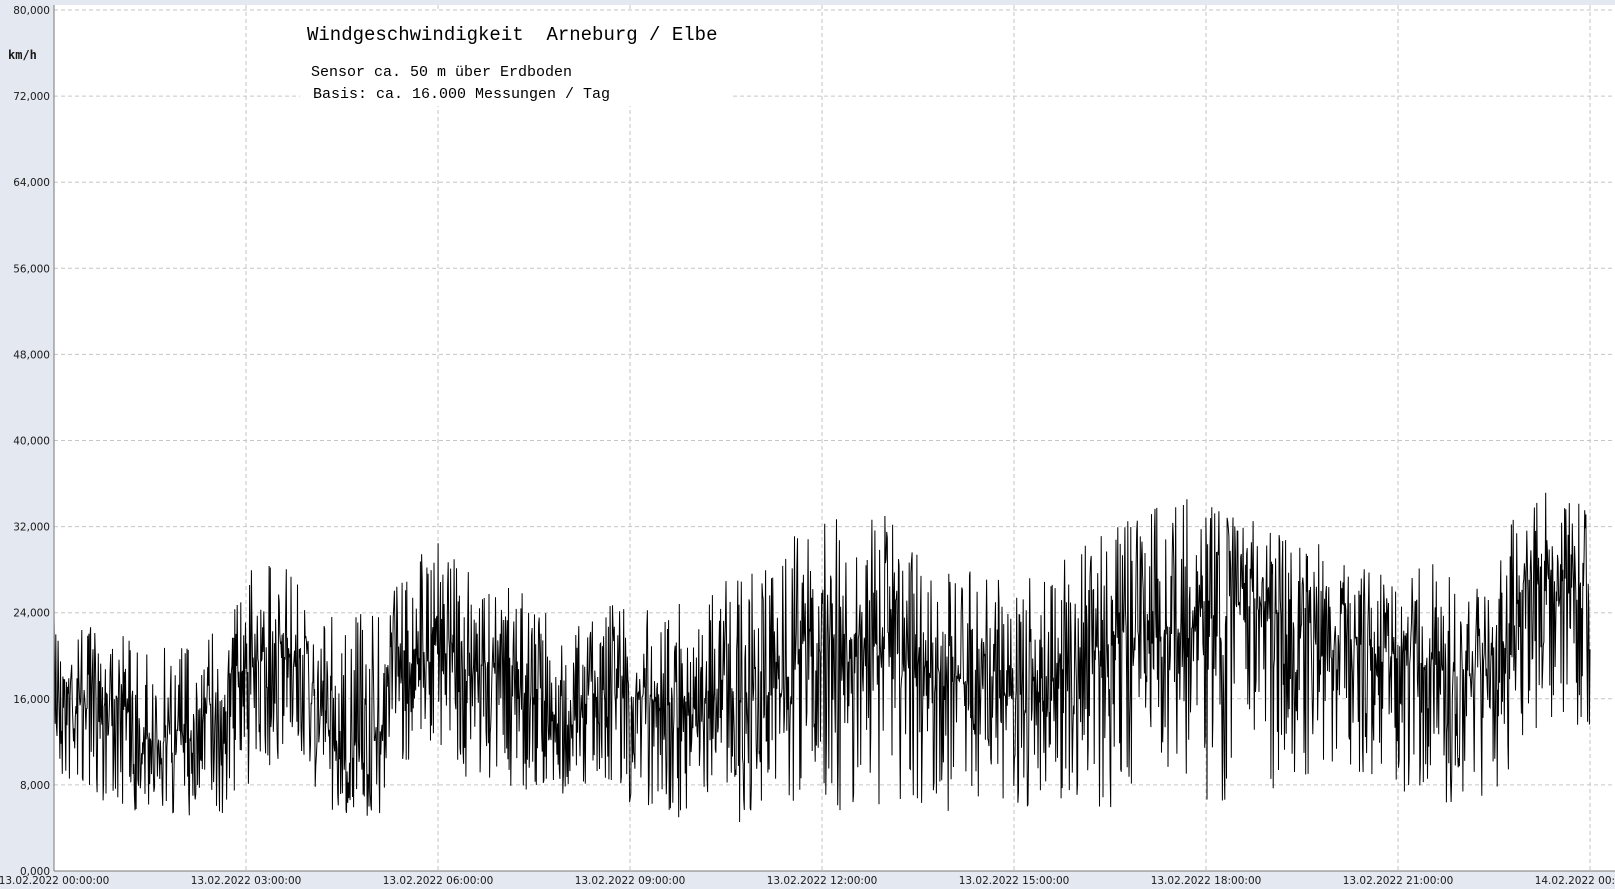 The width and height of the screenshot is (1615, 889). I want to click on x-tick-label: 13.02.2022 03:00:00, so click(246, 881).